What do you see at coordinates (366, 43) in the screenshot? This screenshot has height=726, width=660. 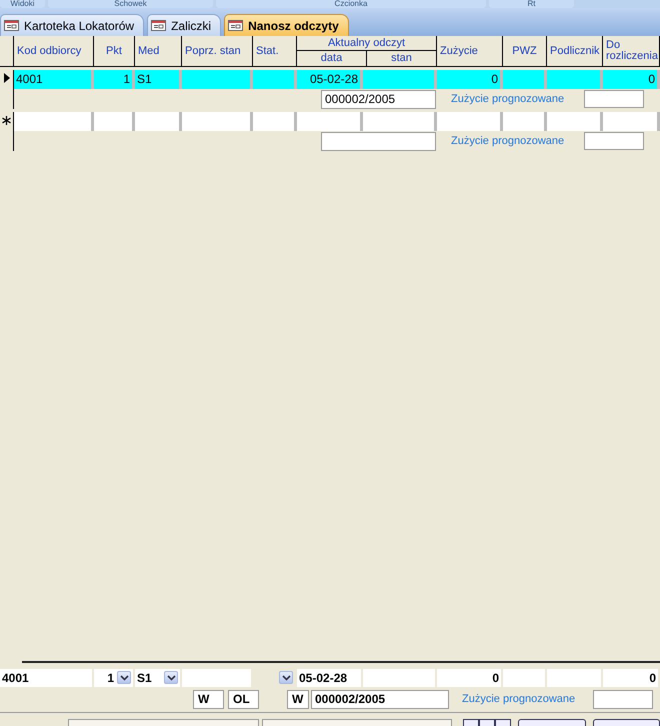 I see `column-group-header: Aktualny odczyt` at bounding box center [366, 43].